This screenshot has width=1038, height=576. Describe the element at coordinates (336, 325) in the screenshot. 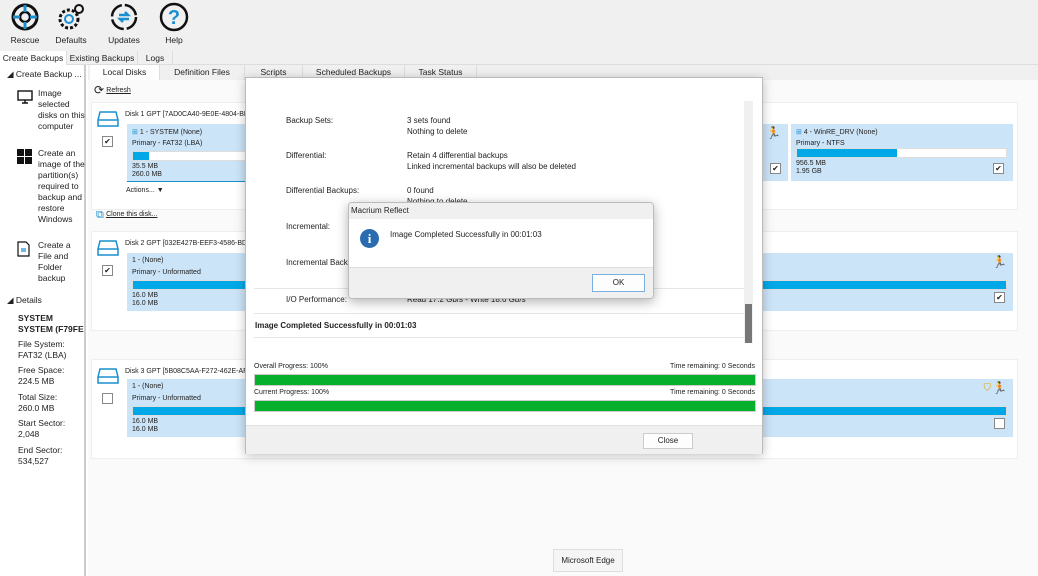

I see `summary-text: Image Completed Successfully in 00:01:03` at that location.